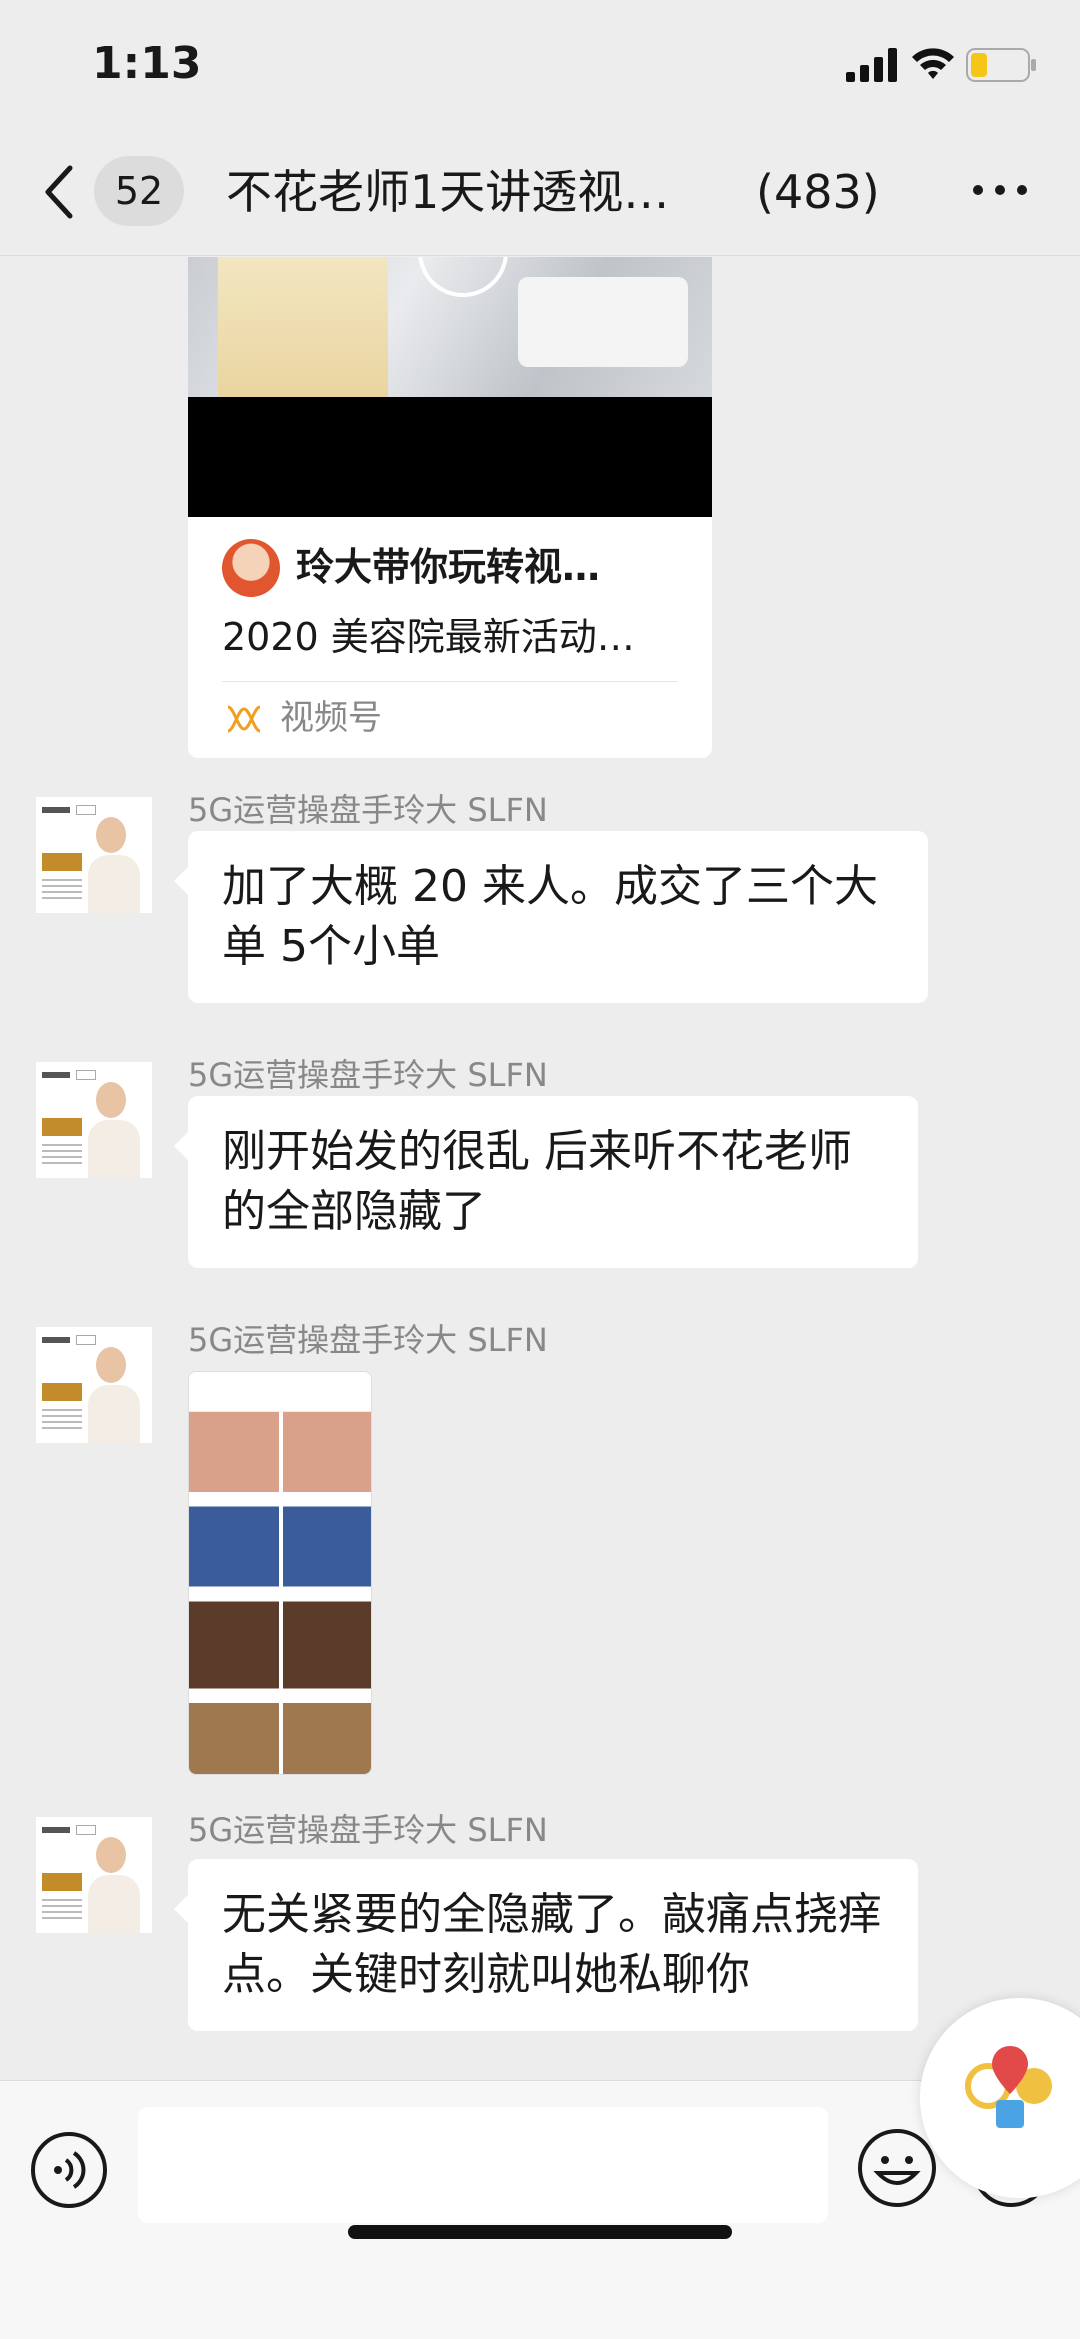  Describe the element at coordinates (69, 2170) in the screenshot. I see `voice-input-icon` at that location.